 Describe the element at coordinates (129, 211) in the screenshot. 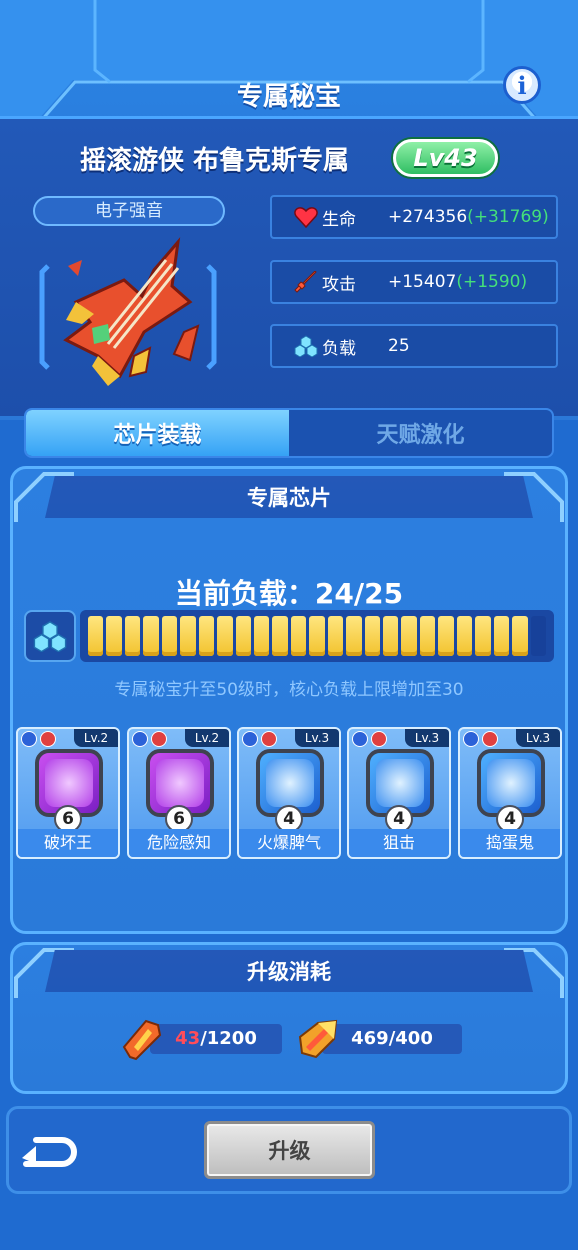

I see `treasure-name-label: 电子强音` at that location.